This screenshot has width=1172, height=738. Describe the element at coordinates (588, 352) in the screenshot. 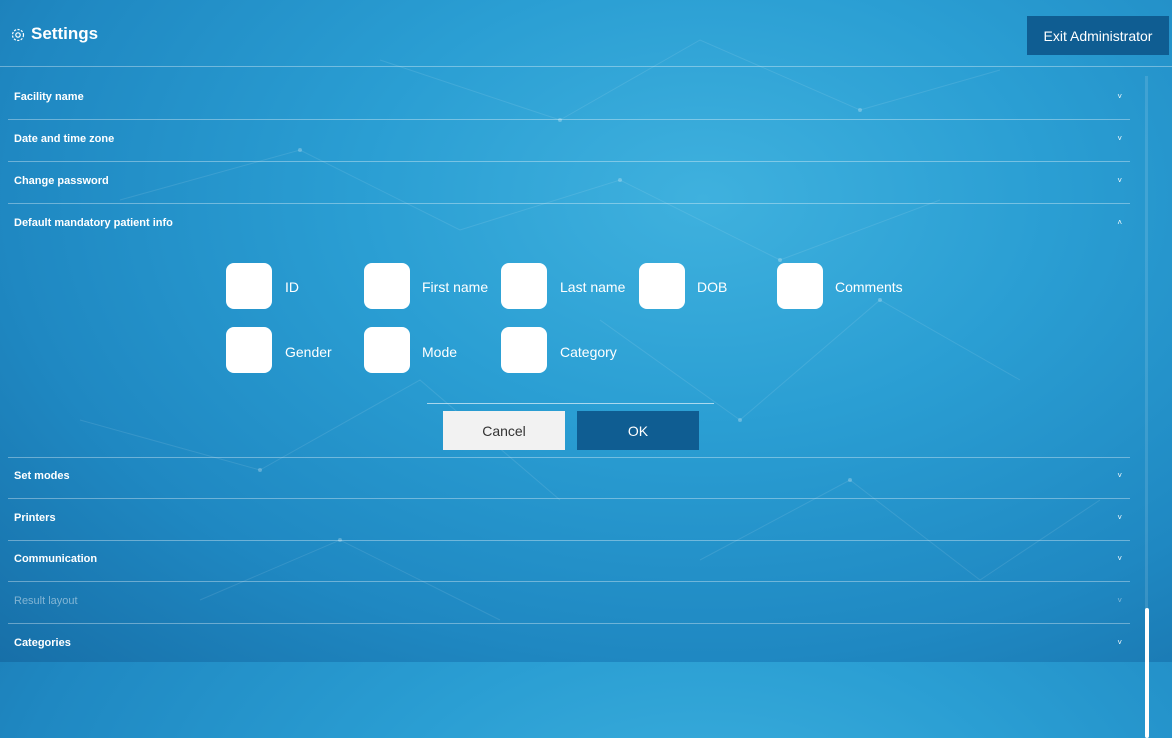

I see `checkbox-label-category: Category` at that location.